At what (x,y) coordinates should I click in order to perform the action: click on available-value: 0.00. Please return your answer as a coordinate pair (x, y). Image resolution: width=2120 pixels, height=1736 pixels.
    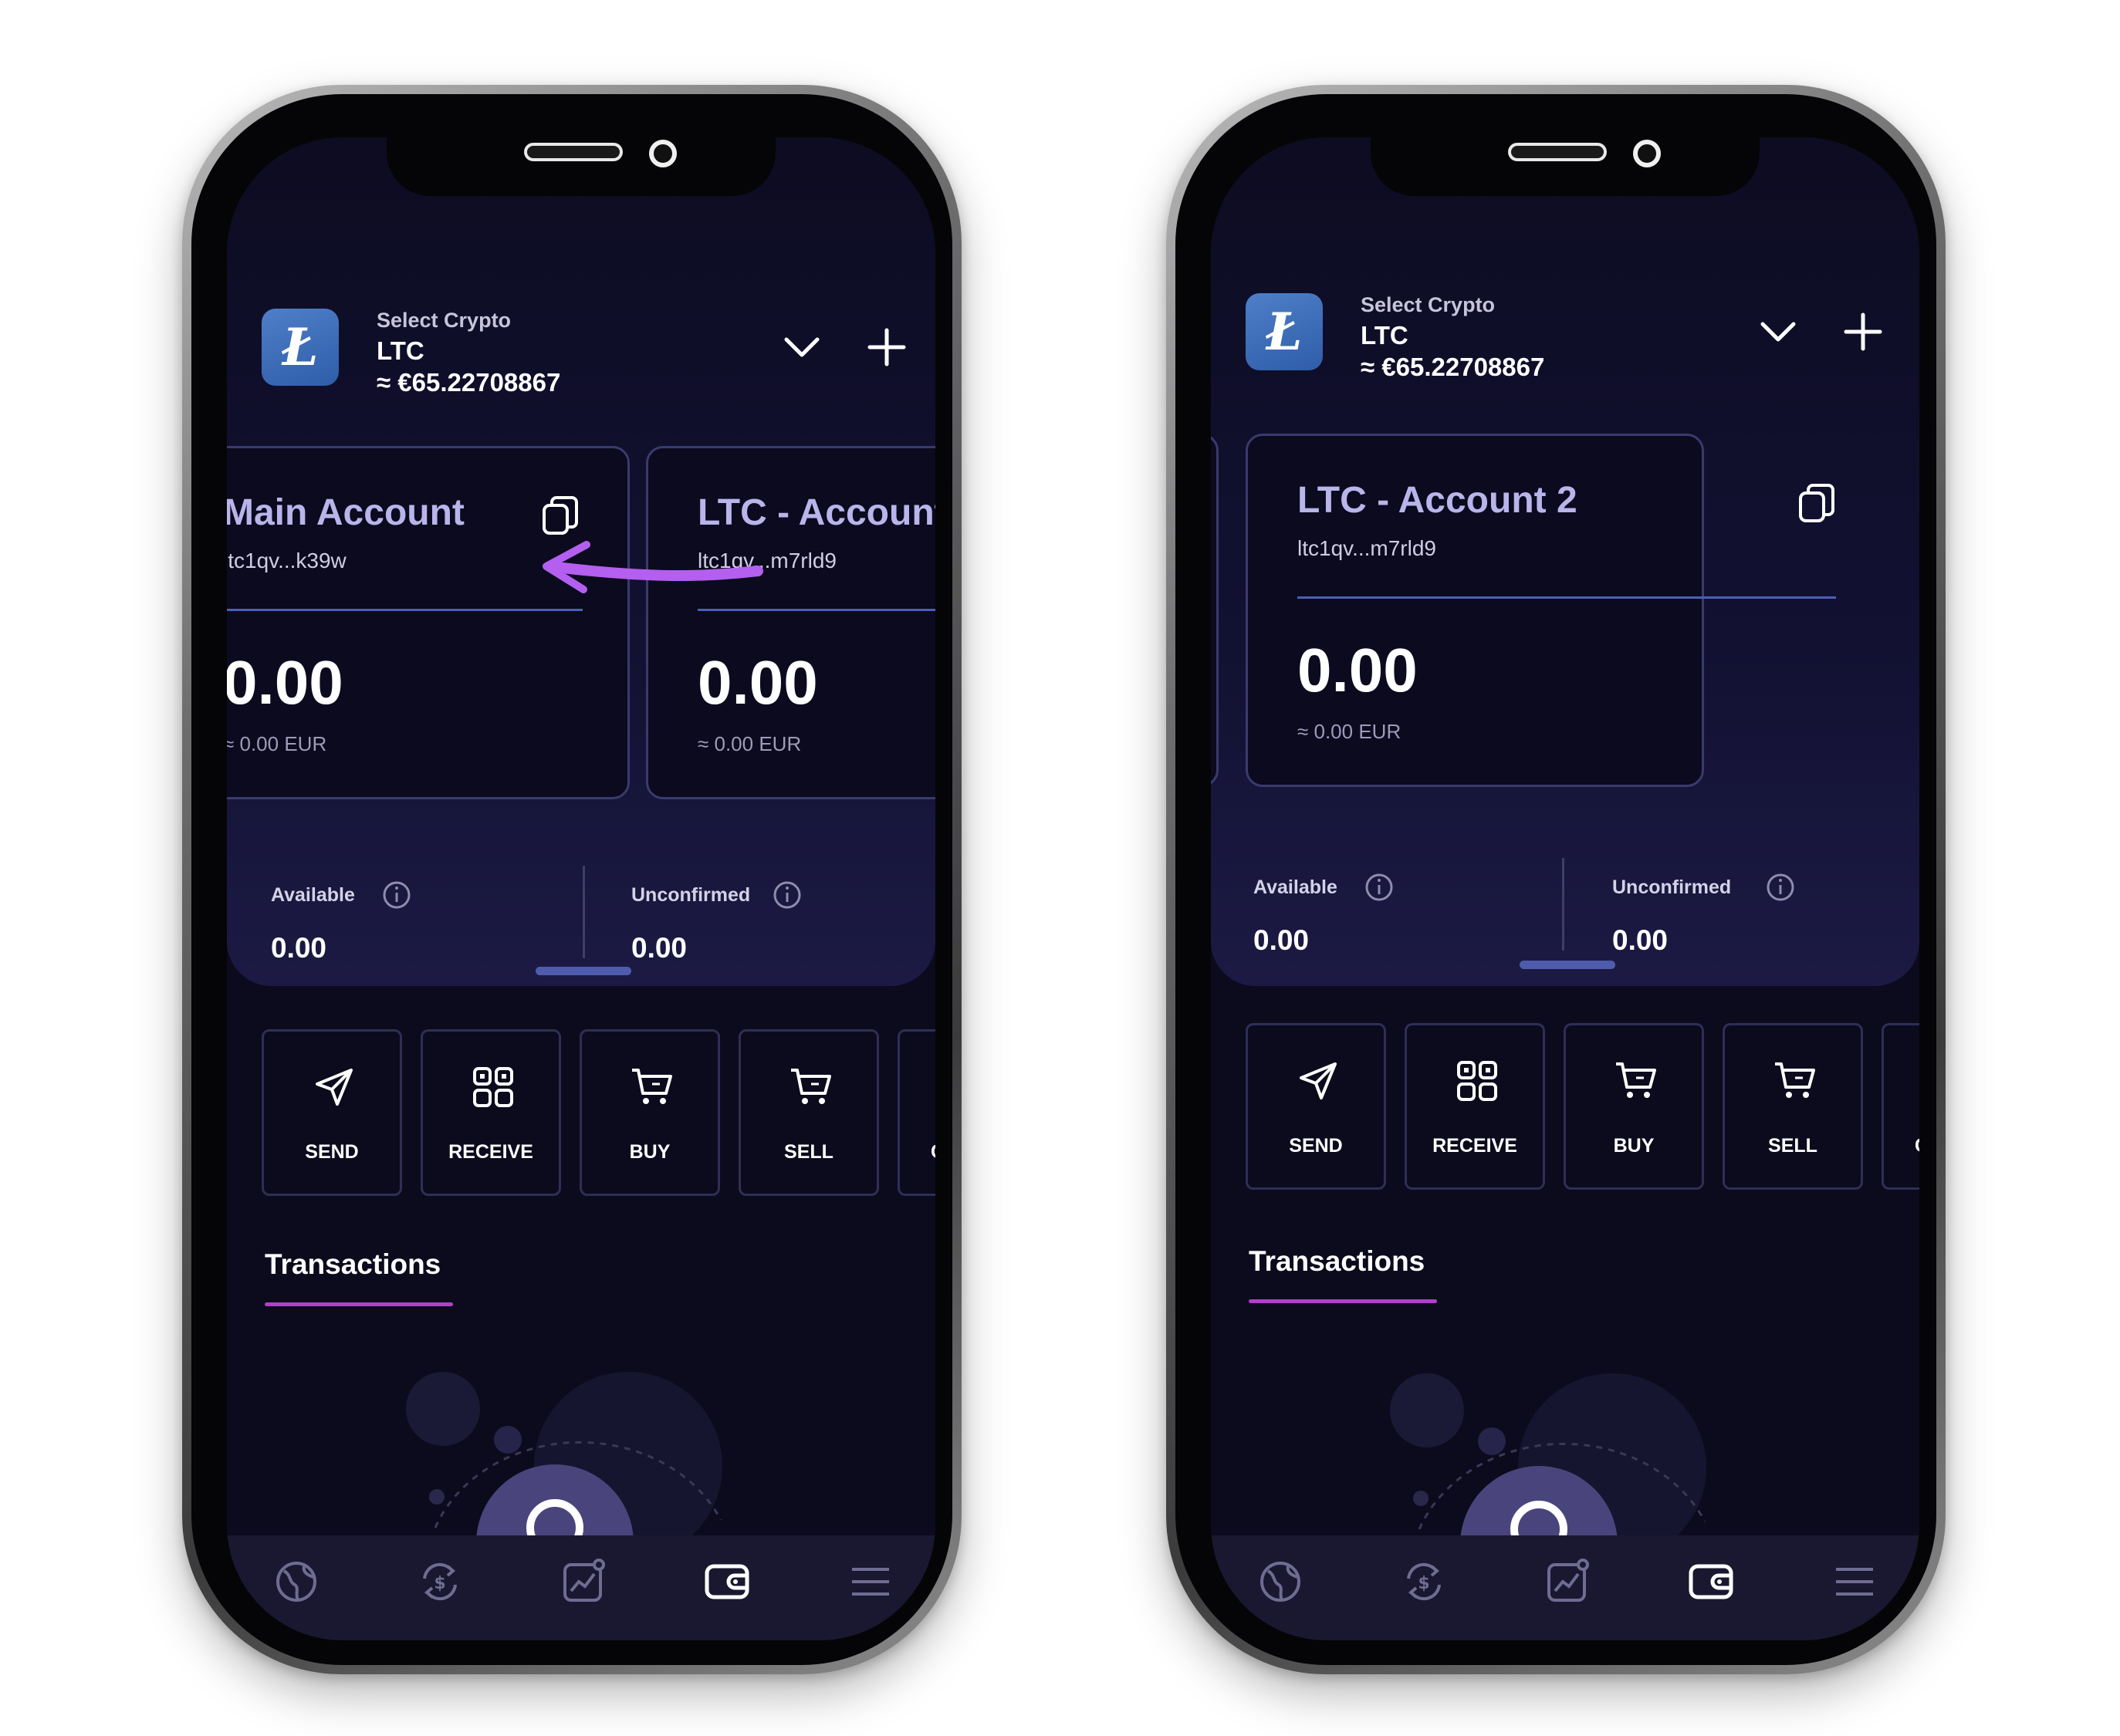
    Looking at the image, I should click on (299, 948).